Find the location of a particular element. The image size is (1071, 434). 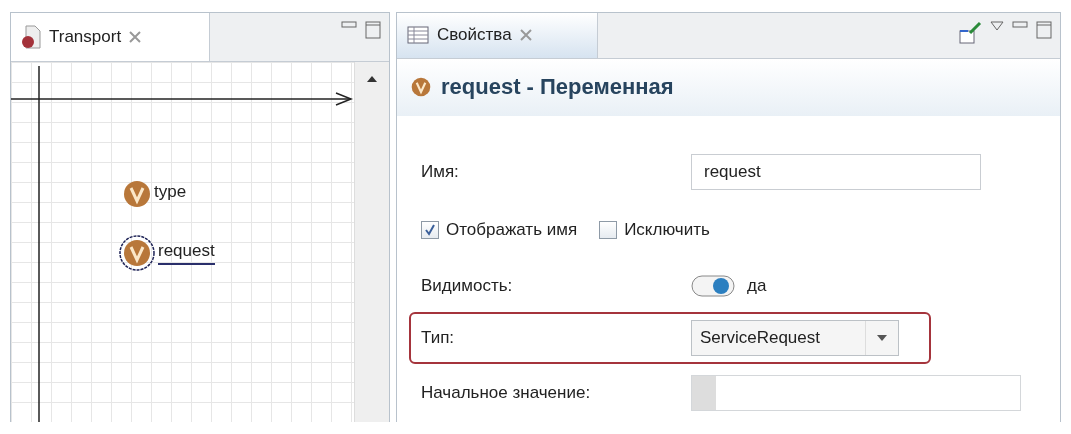

caret-icon is located at coordinates (882, 338).